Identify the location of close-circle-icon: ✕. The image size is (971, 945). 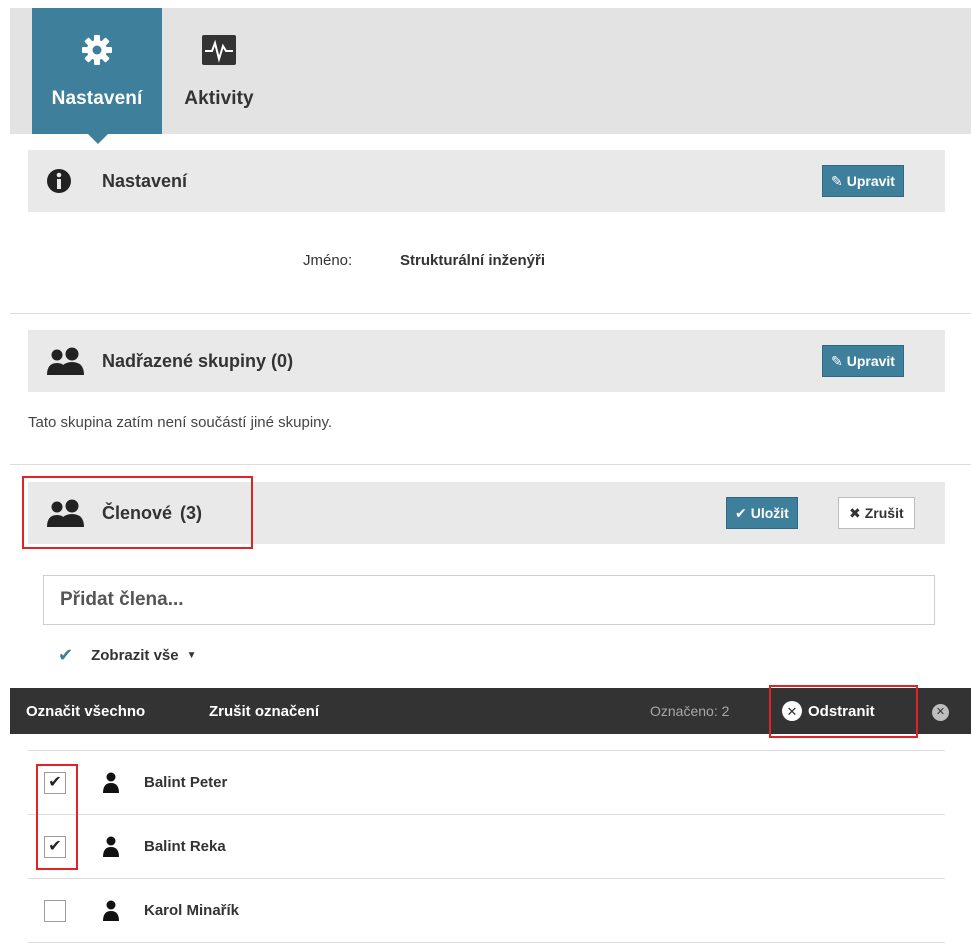
(940, 712).